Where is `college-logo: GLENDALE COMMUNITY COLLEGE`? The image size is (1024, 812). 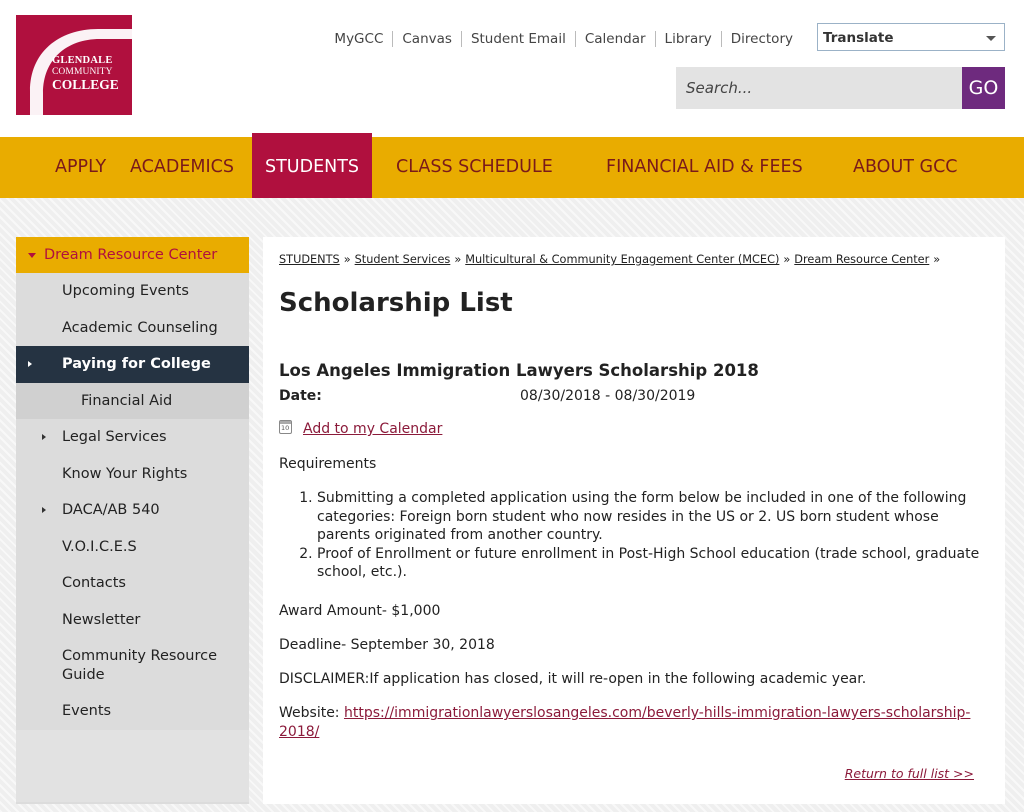 college-logo: GLENDALE COMMUNITY COLLEGE is located at coordinates (74, 65).